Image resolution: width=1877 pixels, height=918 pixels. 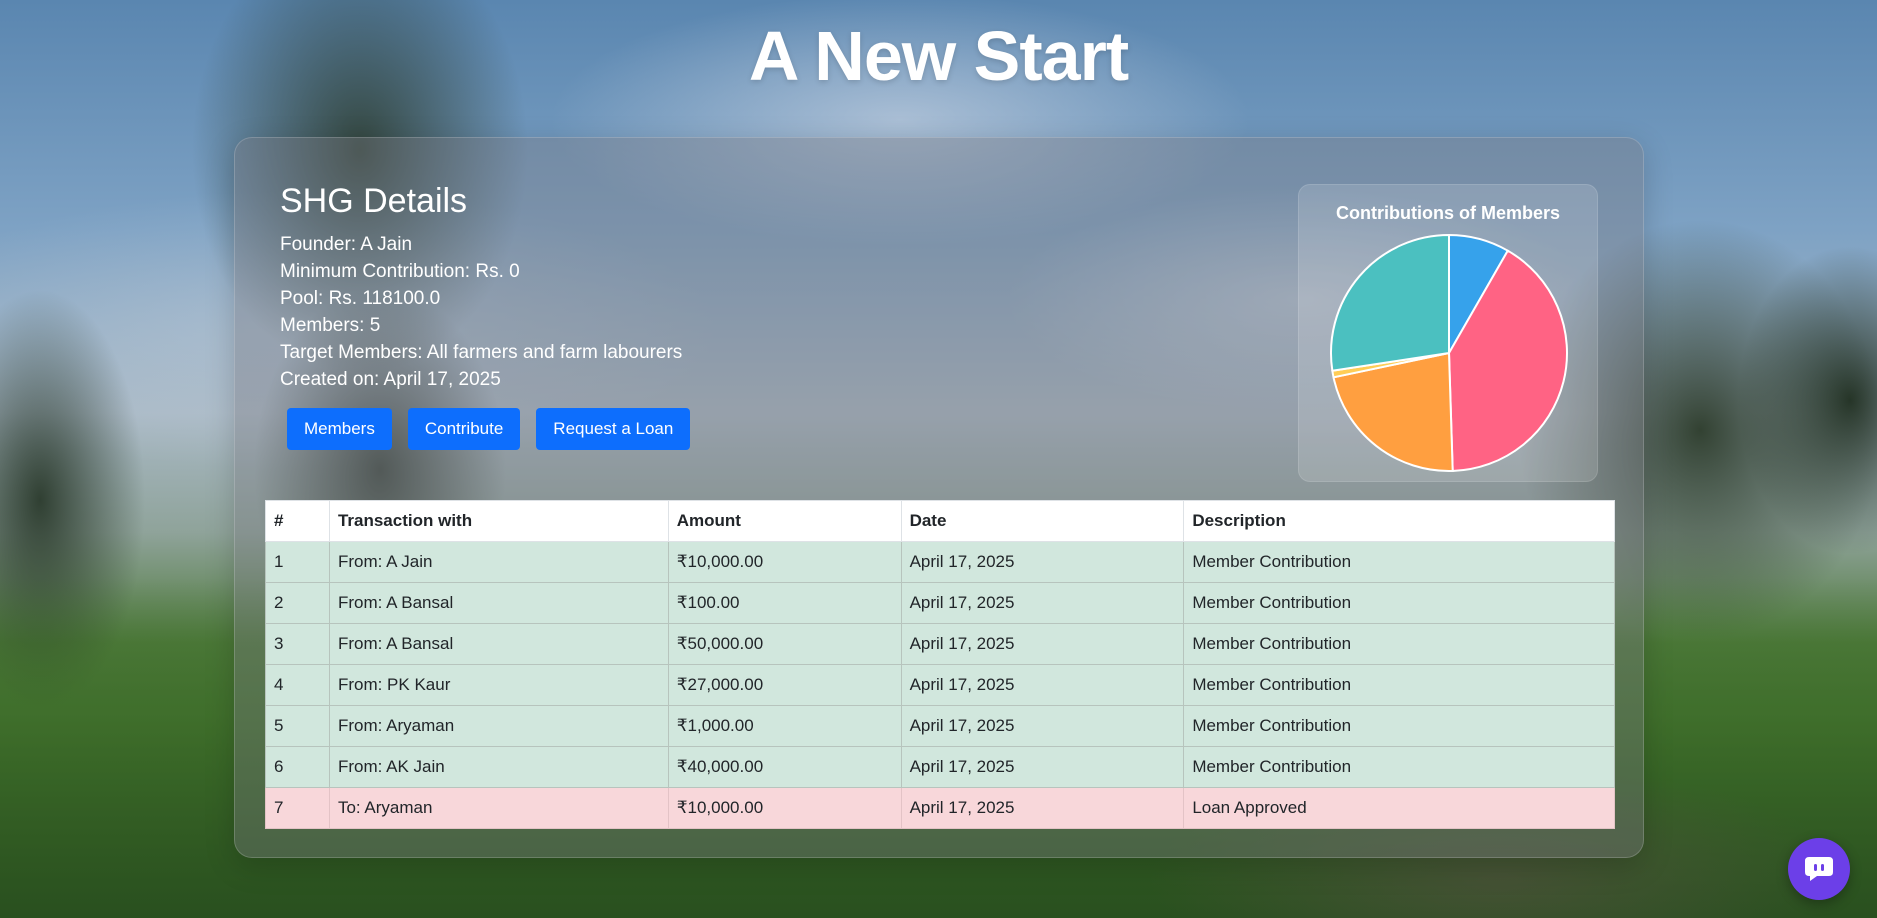 I want to click on cell-index: 4, so click(x=297, y=685).